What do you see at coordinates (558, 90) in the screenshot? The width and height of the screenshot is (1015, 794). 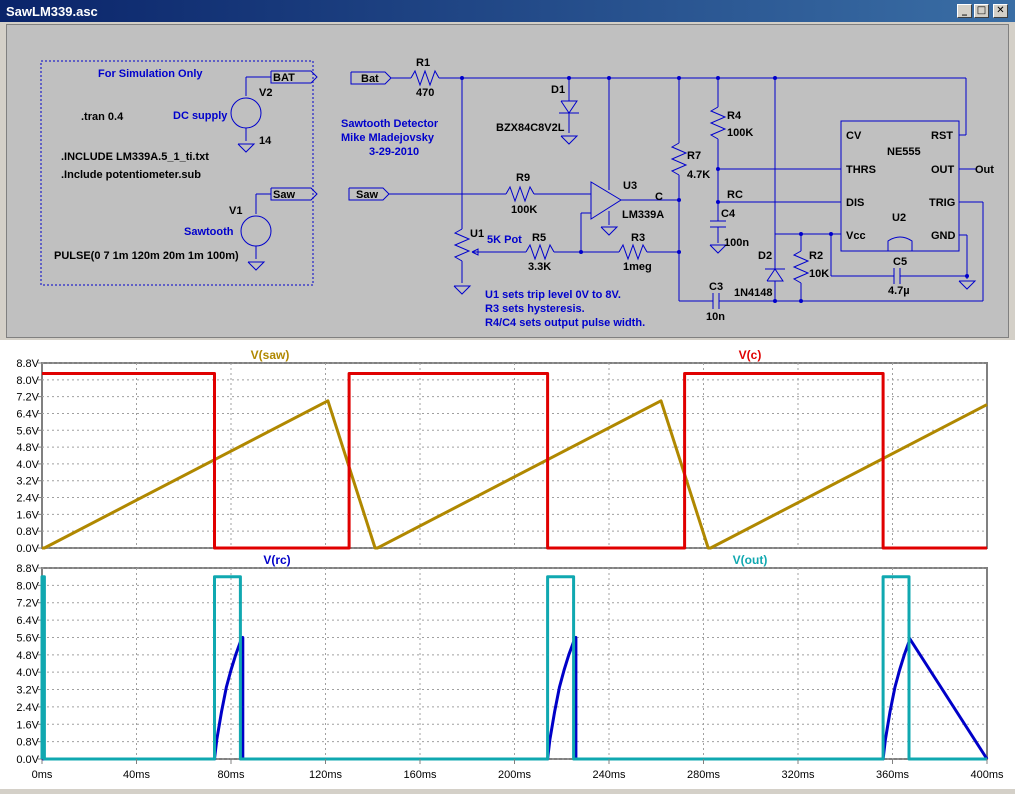 I see `d1-ref: D1` at bounding box center [558, 90].